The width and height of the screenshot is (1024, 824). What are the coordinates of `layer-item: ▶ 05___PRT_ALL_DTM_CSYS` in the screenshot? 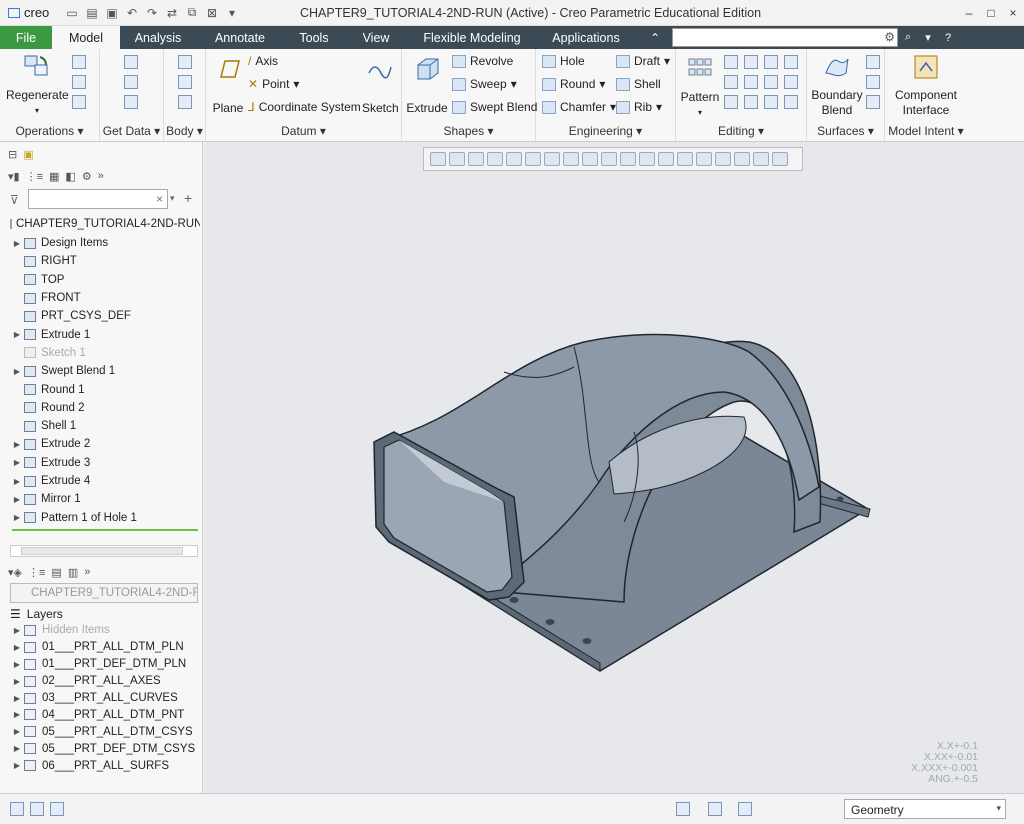 It's located at (105, 731).